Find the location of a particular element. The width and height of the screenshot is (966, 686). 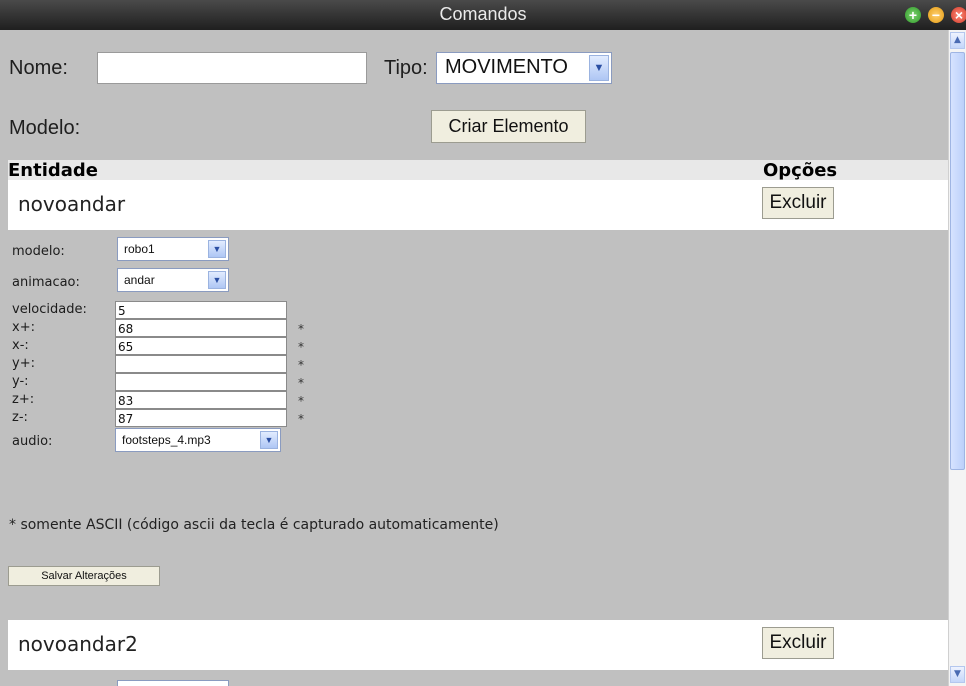

xplus-field-label: x+: is located at coordinates (23, 327).